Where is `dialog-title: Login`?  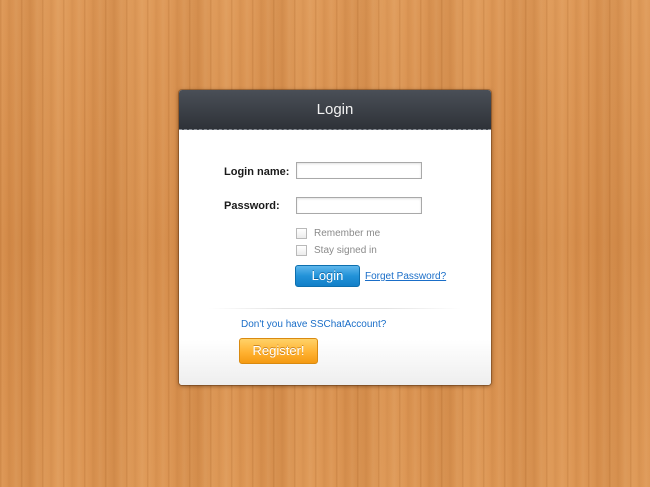 dialog-title: Login is located at coordinates (335, 109).